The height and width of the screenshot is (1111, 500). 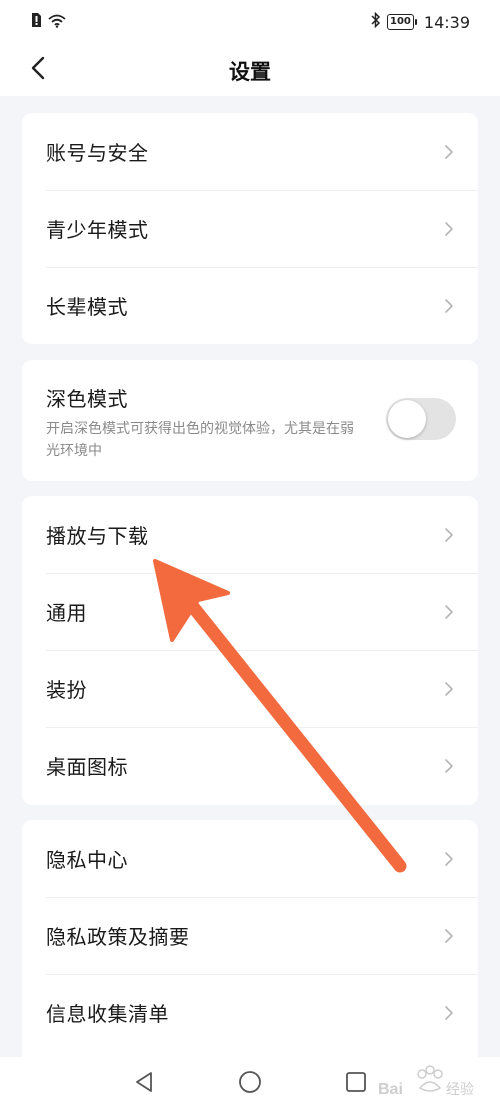 I want to click on battery-level: 100, so click(x=402, y=22).